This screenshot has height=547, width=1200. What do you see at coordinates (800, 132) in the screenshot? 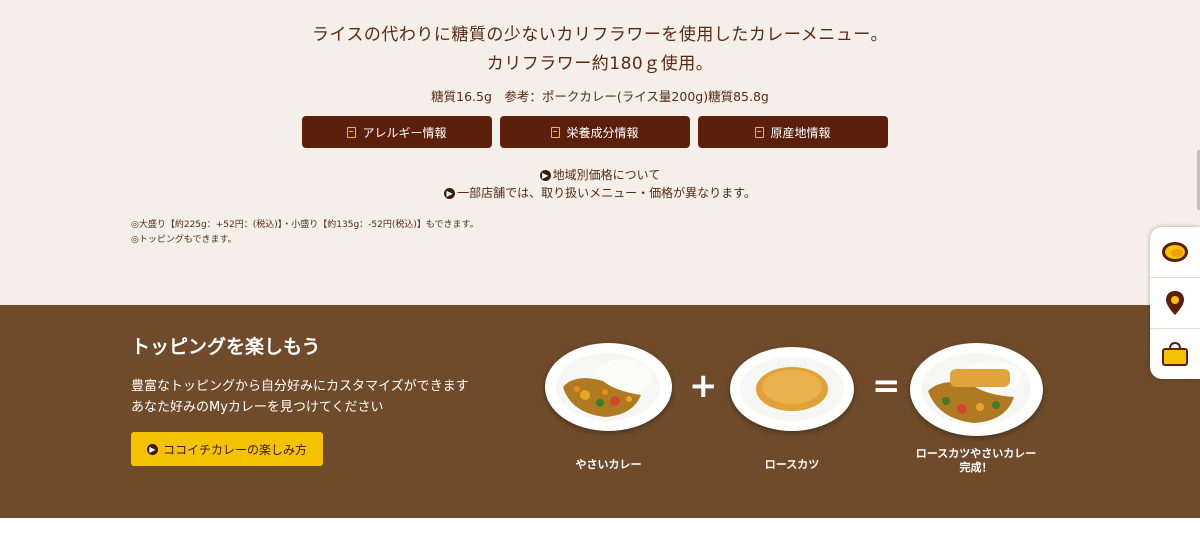
I see `origin-info-label: 原産地情報` at bounding box center [800, 132].